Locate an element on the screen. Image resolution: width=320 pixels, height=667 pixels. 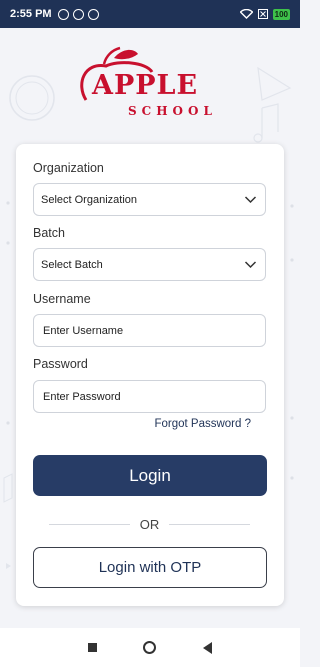
wifi-icon is located at coordinates (246, 14).